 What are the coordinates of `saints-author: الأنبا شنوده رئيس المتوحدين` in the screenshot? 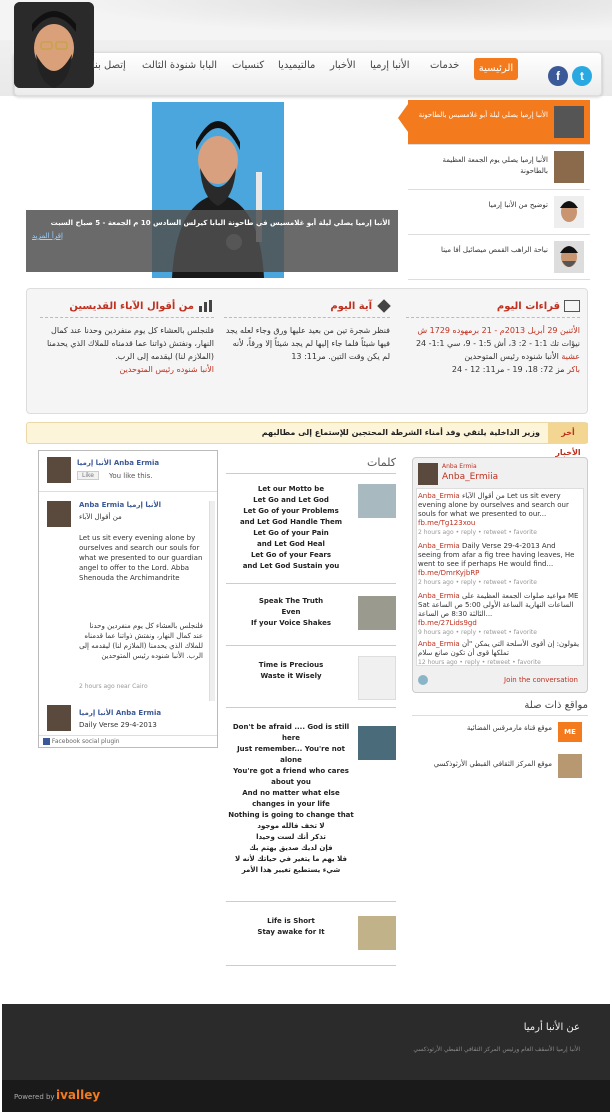 It's located at (167, 369).